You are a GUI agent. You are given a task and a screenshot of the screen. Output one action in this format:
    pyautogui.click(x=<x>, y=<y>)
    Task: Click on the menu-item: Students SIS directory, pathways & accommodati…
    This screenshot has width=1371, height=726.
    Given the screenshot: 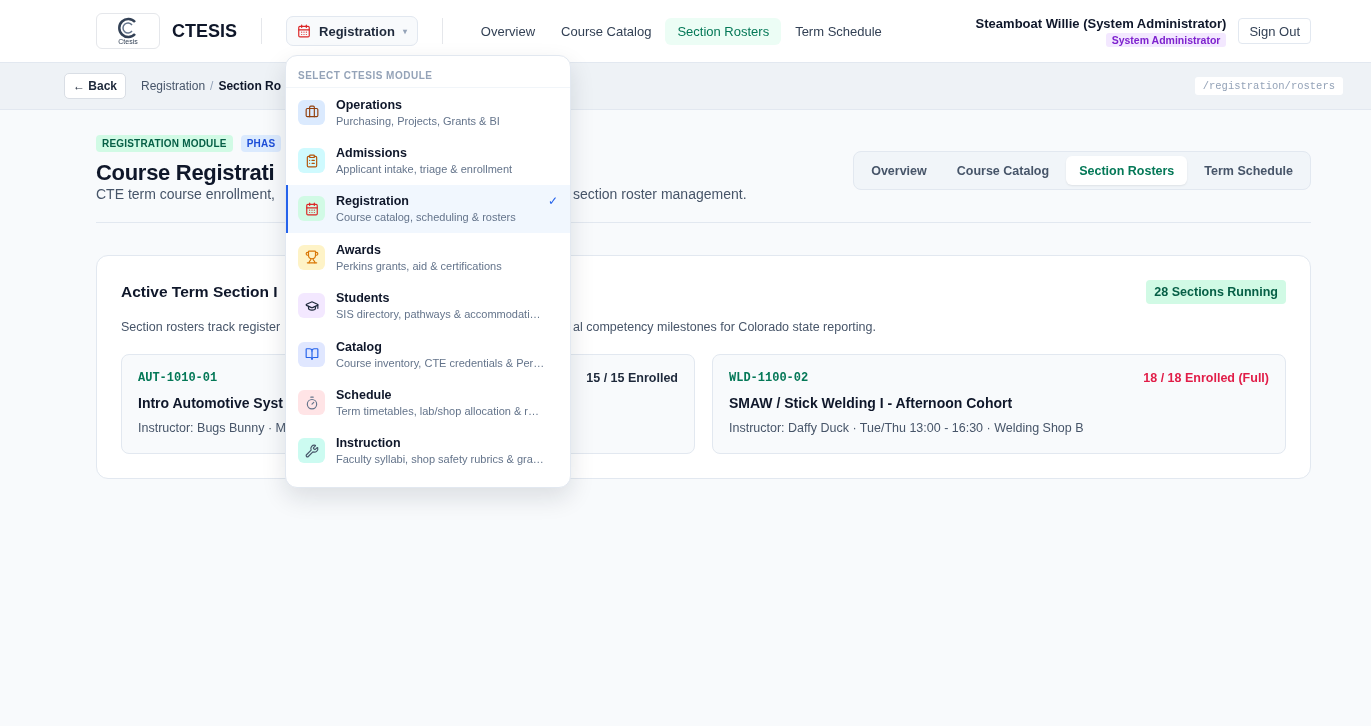 What is the action you would take?
    pyautogui.click(x=428, y=305)
    